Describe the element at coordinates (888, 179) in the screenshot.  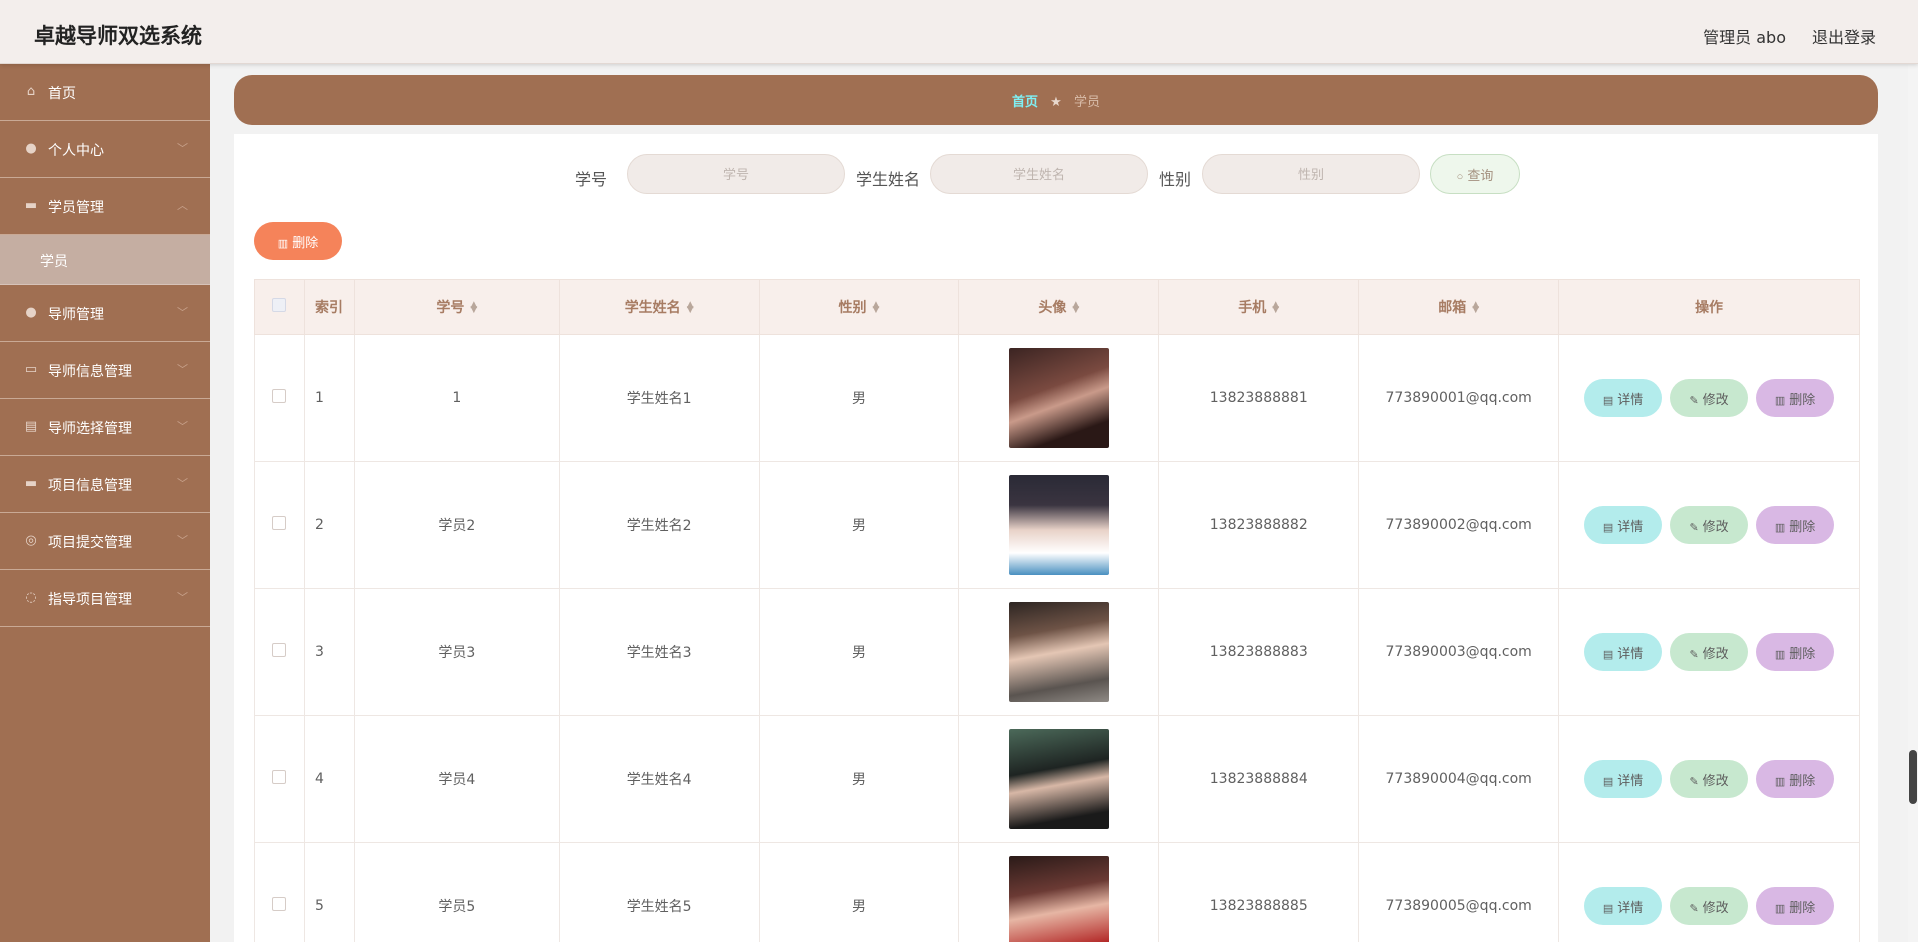
I see `student-name-label: 学生姓名` at that location.